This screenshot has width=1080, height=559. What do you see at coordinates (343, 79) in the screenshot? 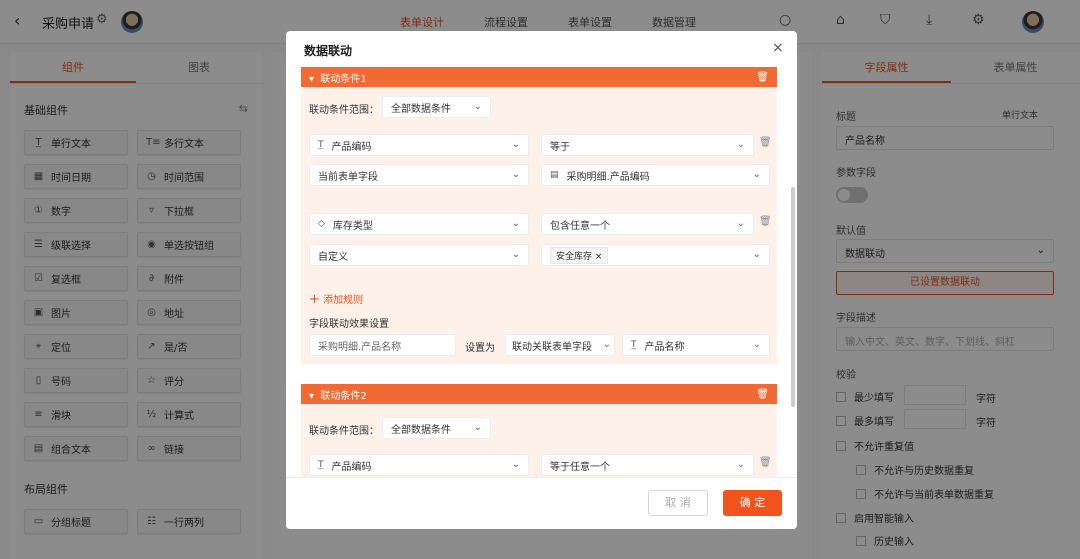
I see `condition-title-text: 联动条件1` at bounding box center [343, 79].